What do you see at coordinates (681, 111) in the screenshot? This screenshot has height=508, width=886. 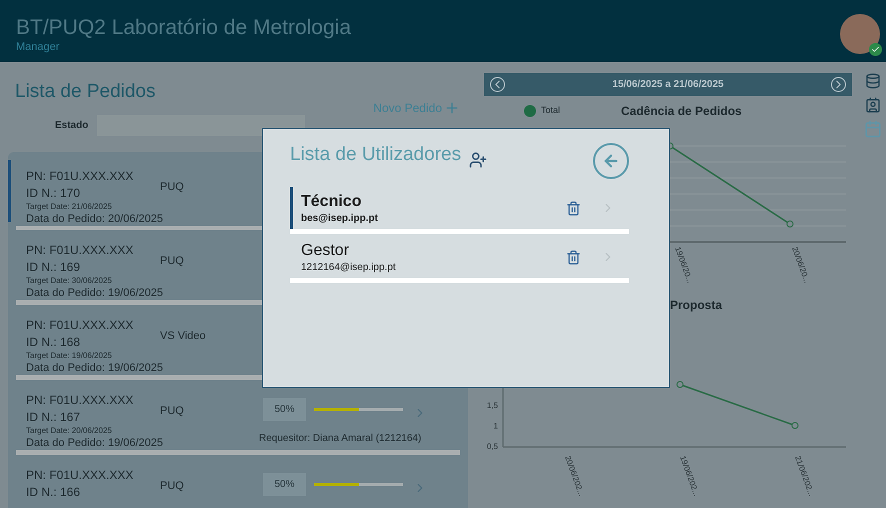 I see `chart-title: Cadência de Pedidos` at bounding box center [681, 111].